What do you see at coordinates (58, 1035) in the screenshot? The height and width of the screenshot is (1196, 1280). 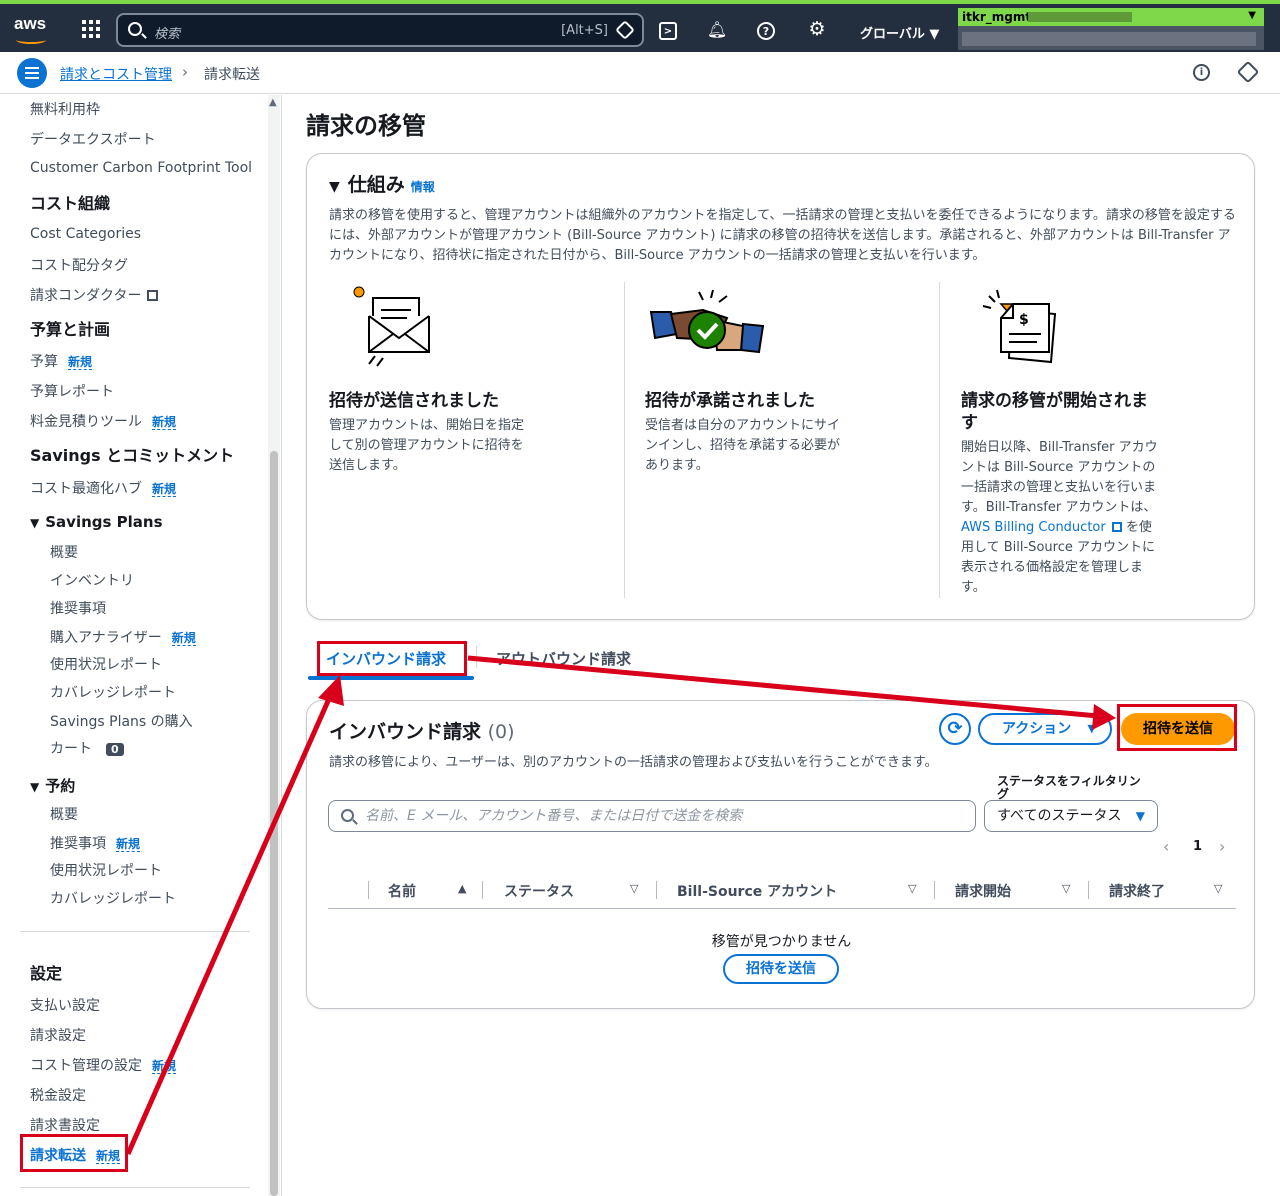 I see `sidebar-item-billing-preferences: 請求設定` at bounding box center [58, 1035].